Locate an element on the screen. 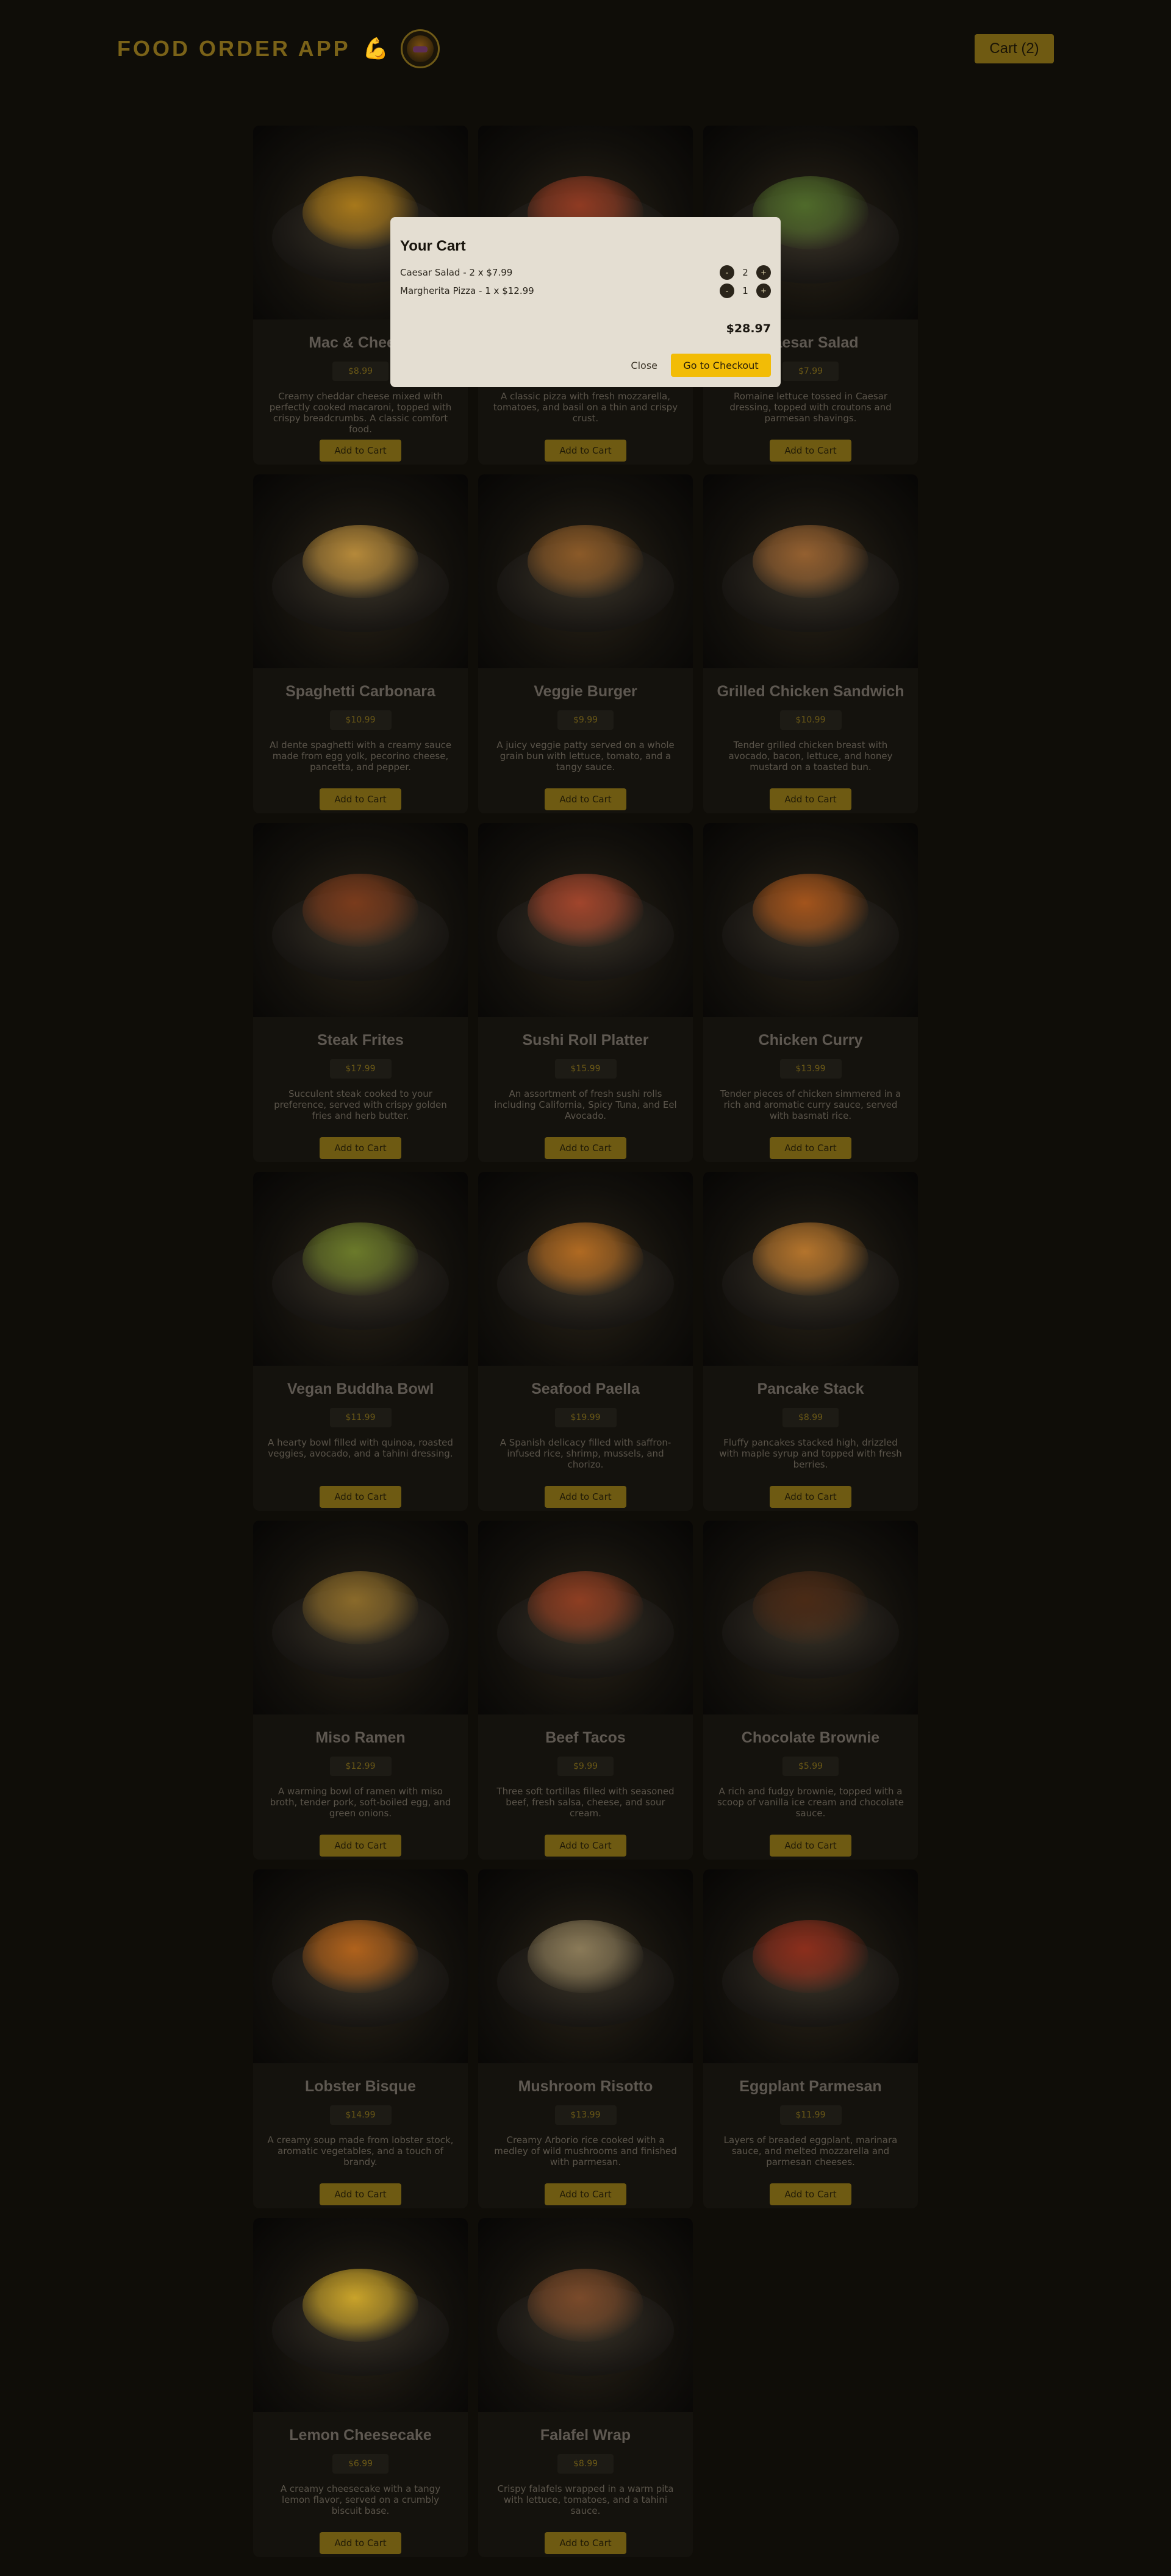  app-header: FOOD ORDER APP 💪 Cart (2) is located at coordinates (585, 49).